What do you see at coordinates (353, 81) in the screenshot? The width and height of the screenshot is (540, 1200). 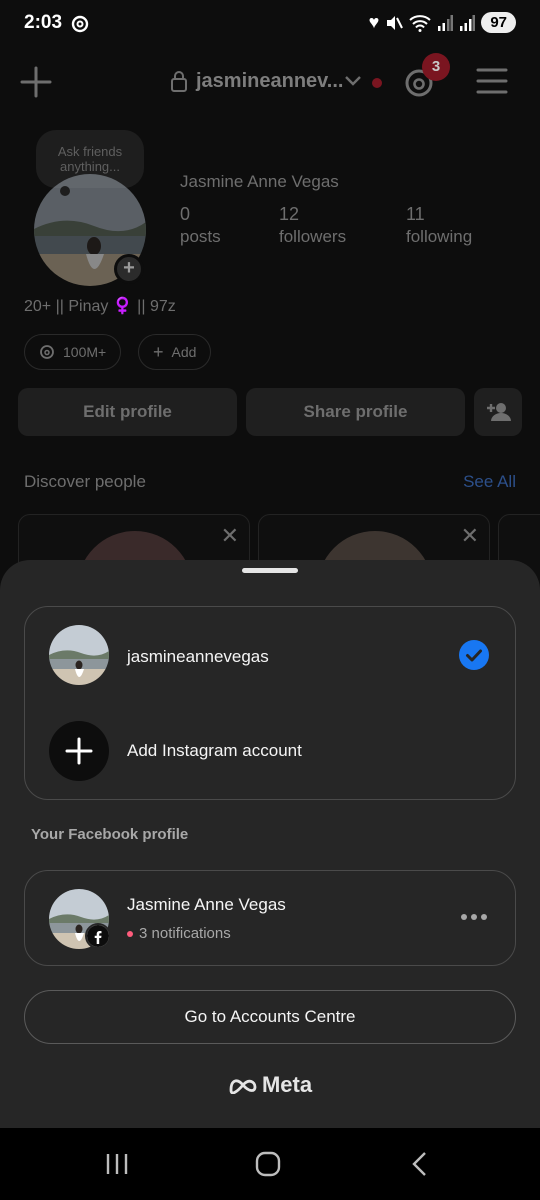 I see `chevron-down-icon` at bounding box center [353, 81].